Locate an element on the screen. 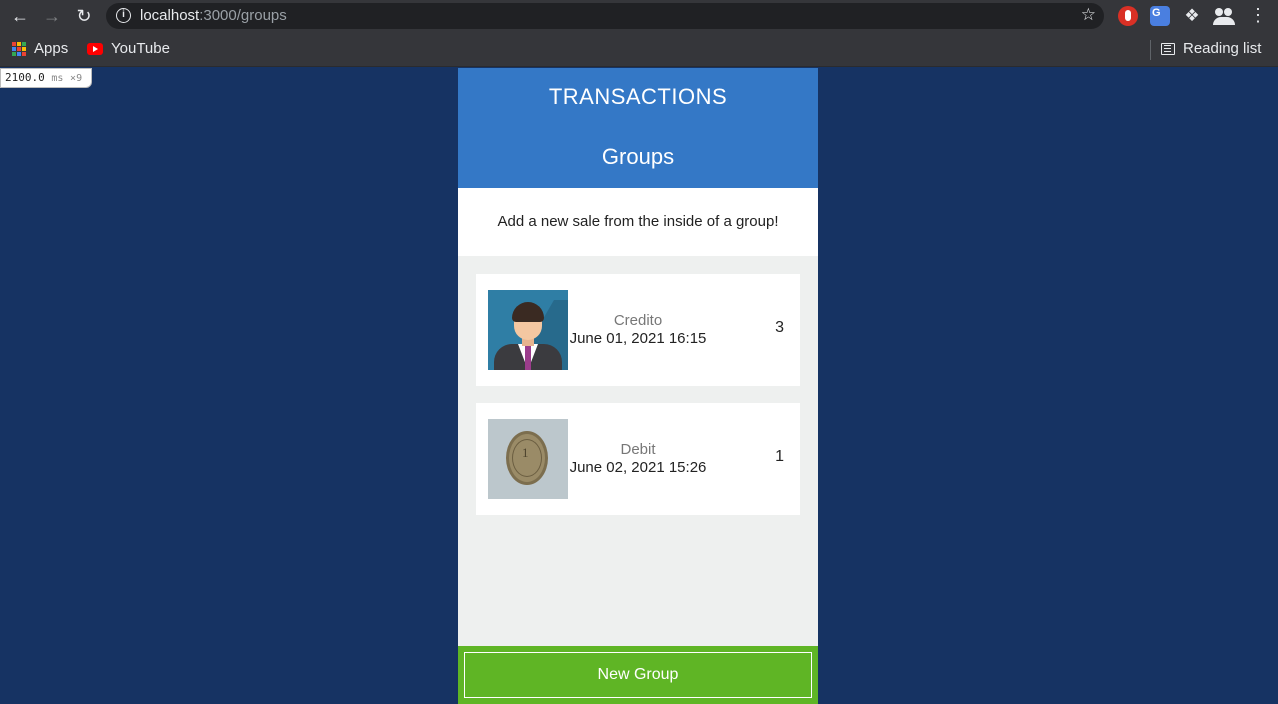 Image resolution: width=1278 pixels, height=704 pixels. app-title: TRANSACTIONS is located at coordinates (638, 96).